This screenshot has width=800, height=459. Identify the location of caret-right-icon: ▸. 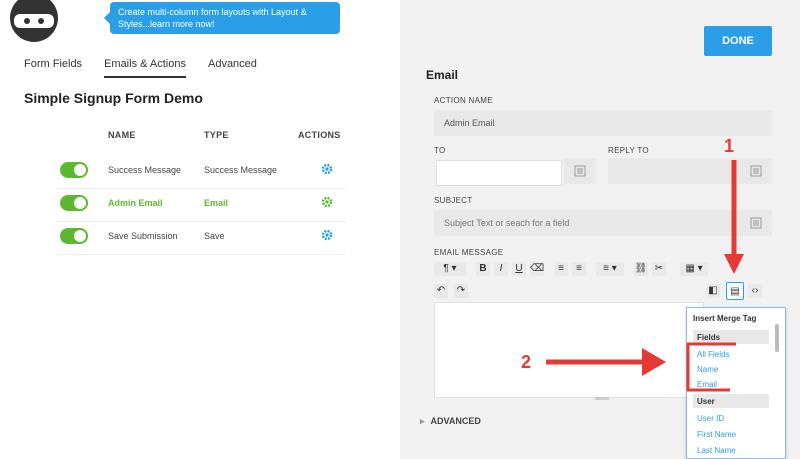
(422, 421).